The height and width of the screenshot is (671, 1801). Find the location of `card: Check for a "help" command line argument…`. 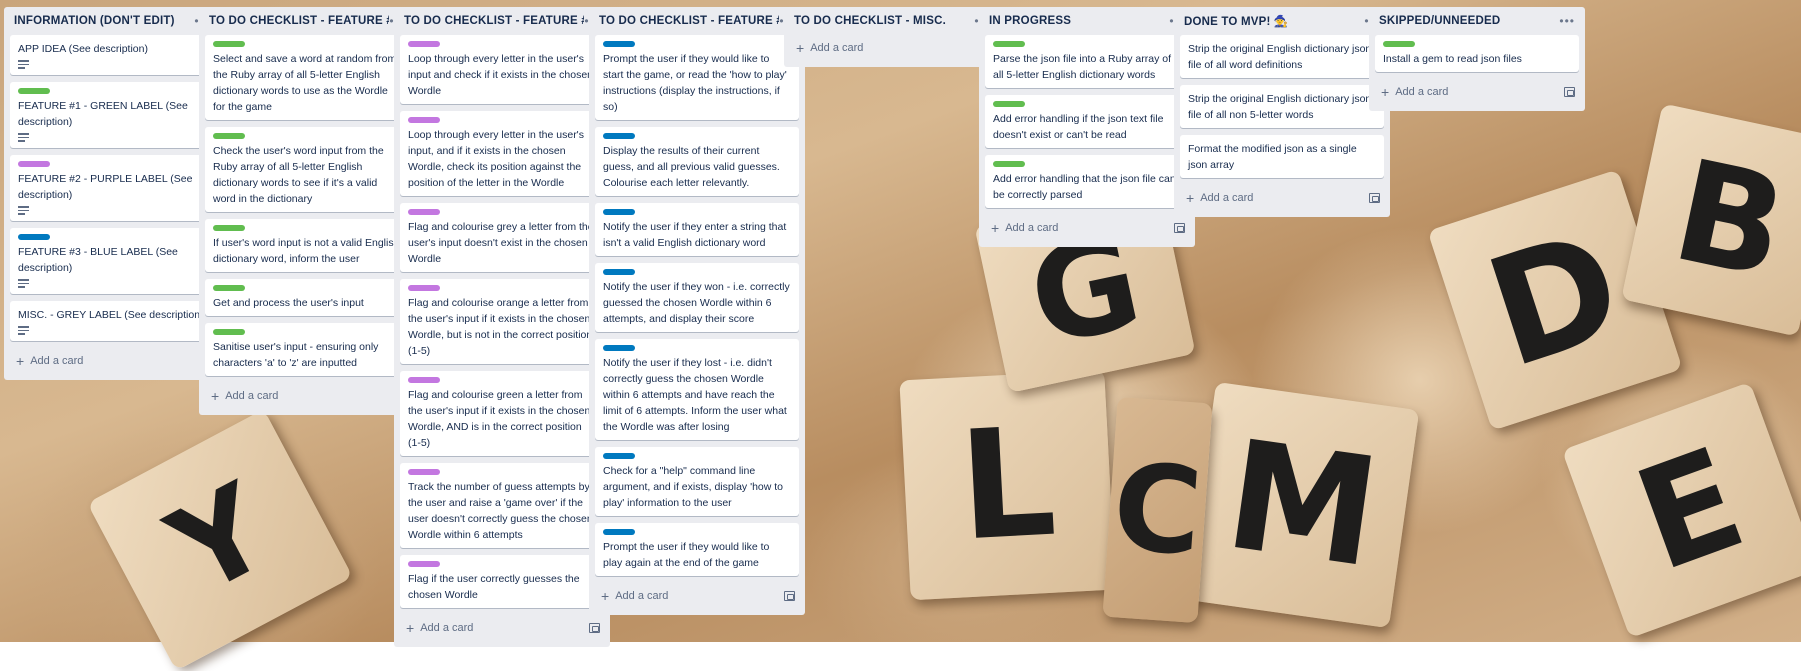

card: Check for a "help" command line argument… is located at coordinates (697, 481).